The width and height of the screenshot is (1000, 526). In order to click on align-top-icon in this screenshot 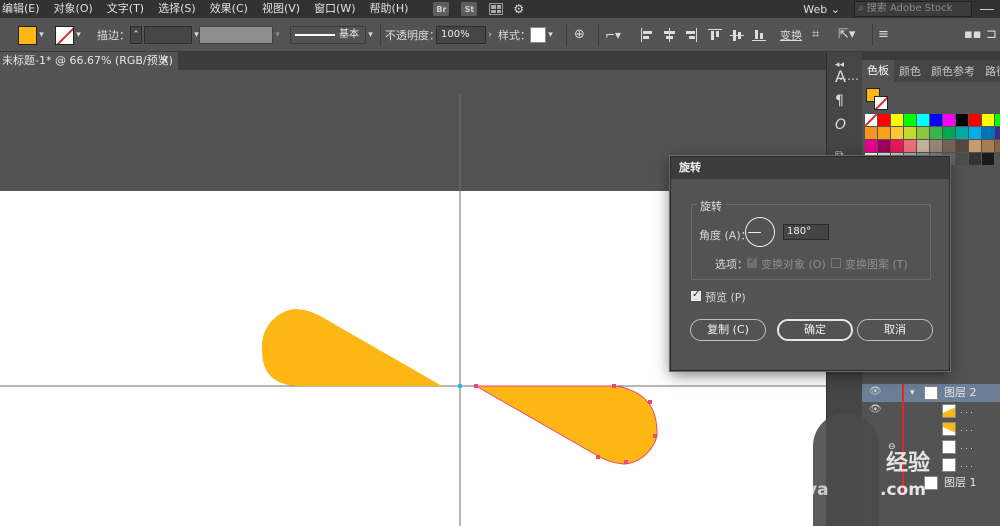, I will do `click(715, 35)`.